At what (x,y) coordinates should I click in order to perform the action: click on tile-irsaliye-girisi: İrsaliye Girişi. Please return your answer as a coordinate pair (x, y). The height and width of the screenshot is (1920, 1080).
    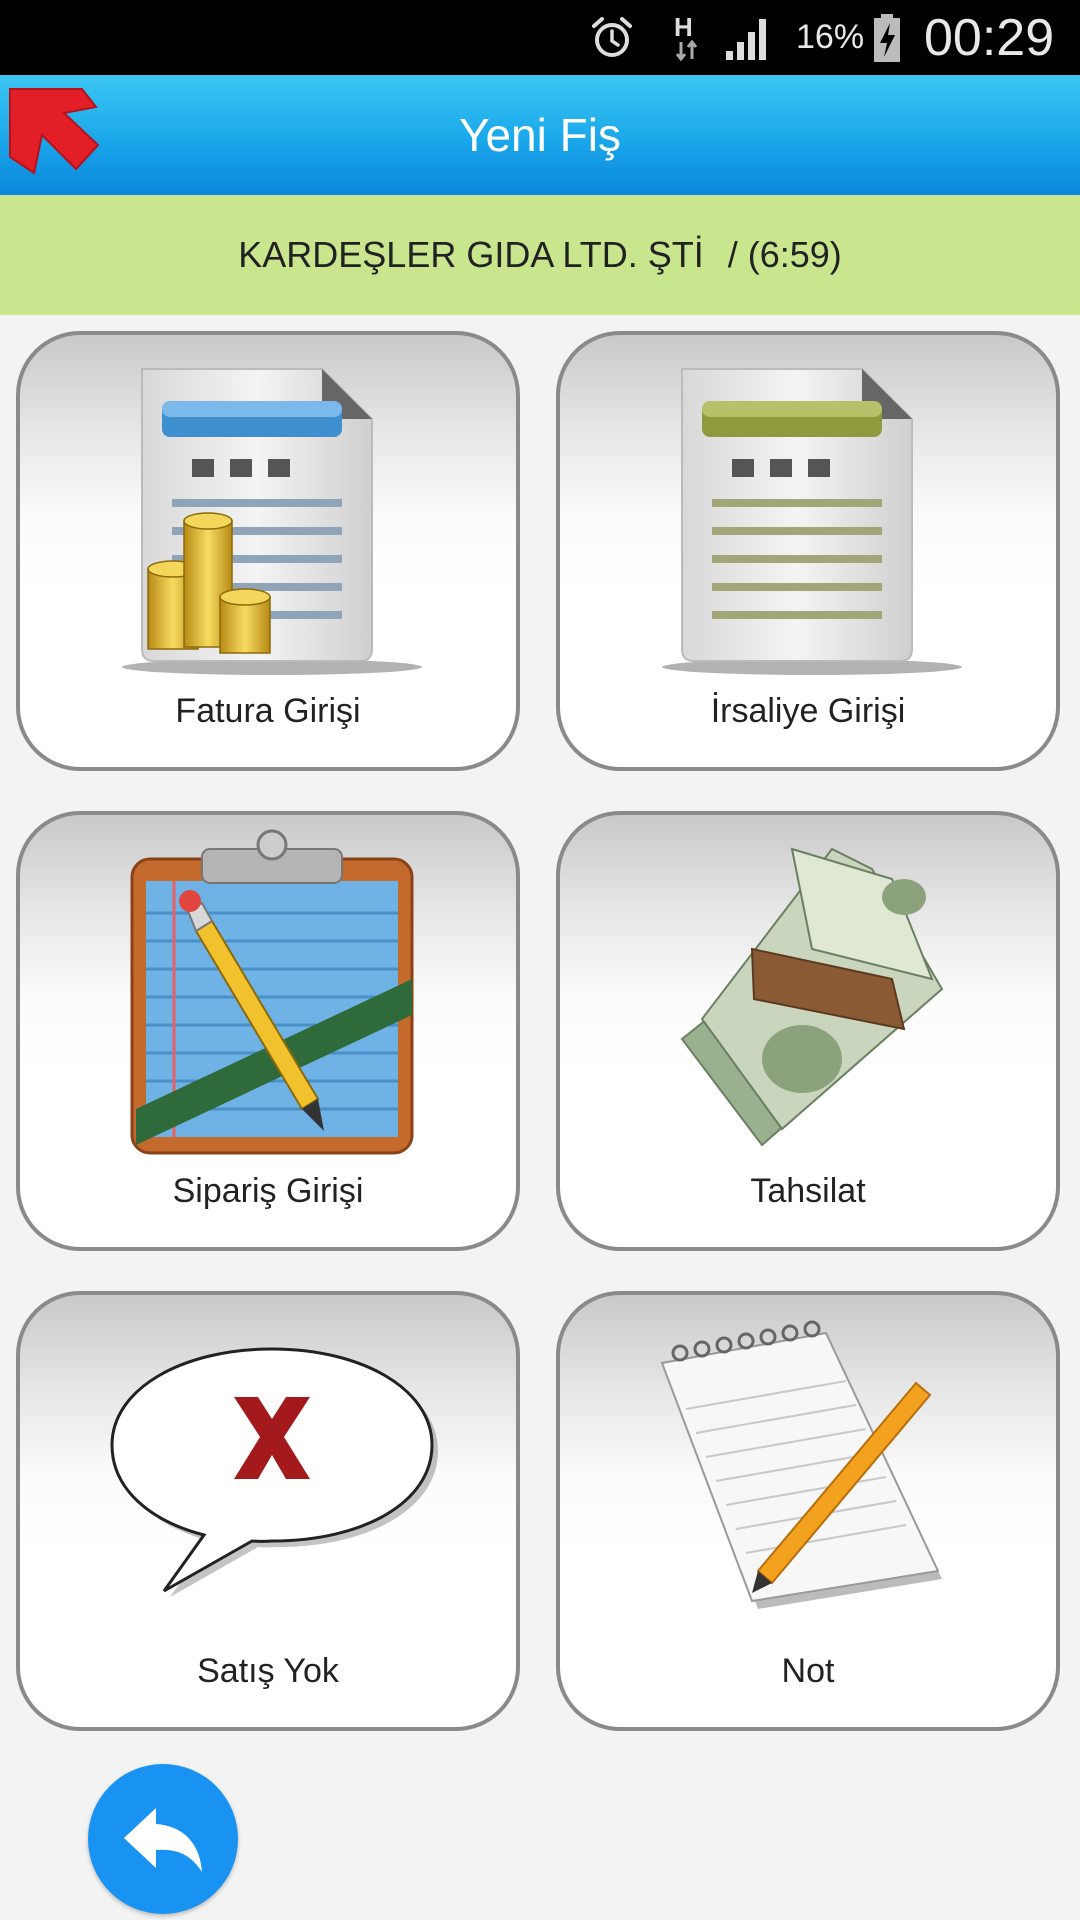
    Looking at the image, I should click on (808, 551).